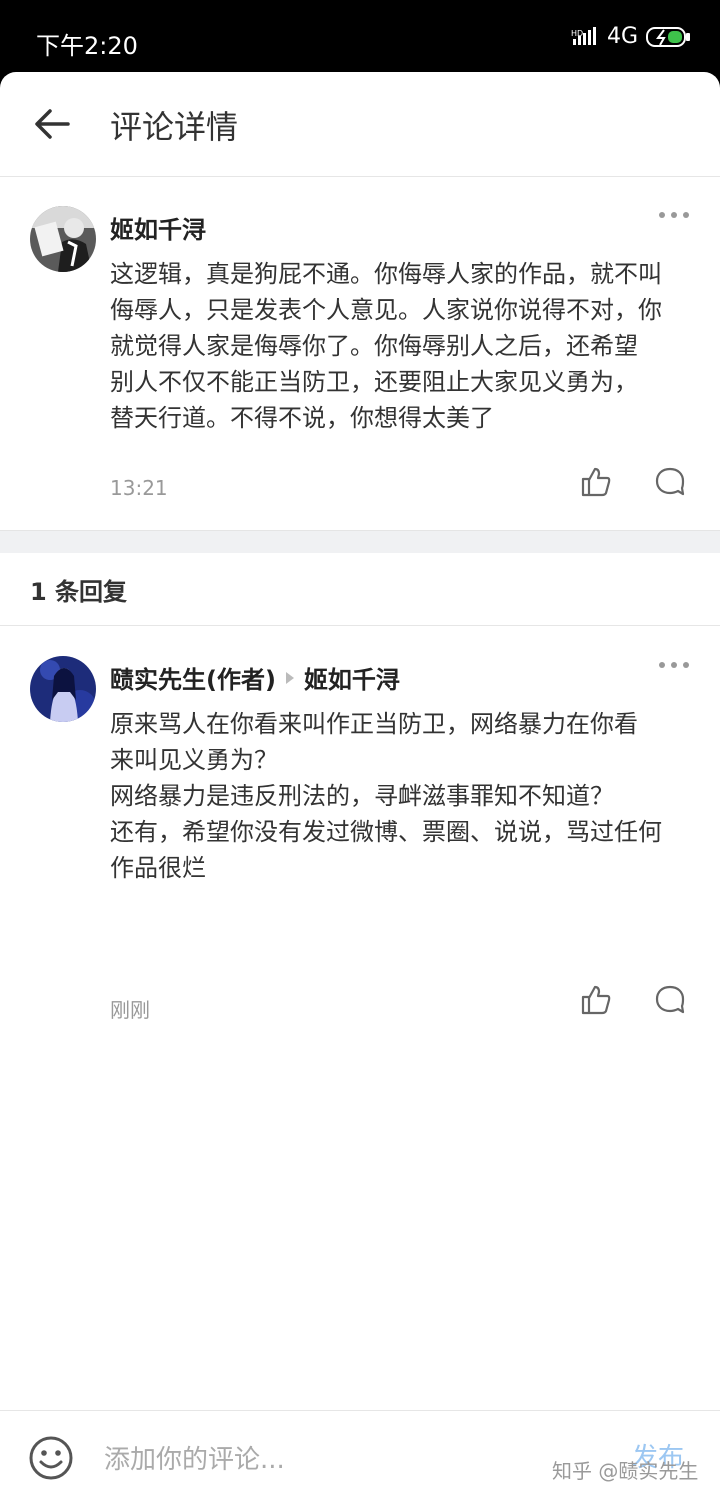  I want to click on comment-time: 13:21, so click(139, 488).